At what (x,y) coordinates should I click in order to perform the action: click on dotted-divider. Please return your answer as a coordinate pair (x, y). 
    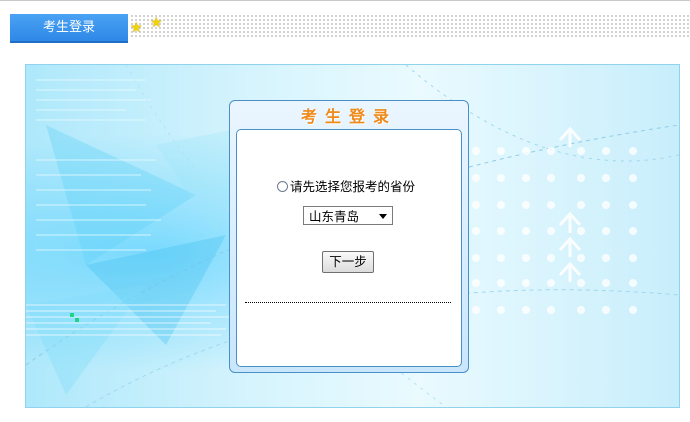
    Looking at the image, I should click on (348, 302).